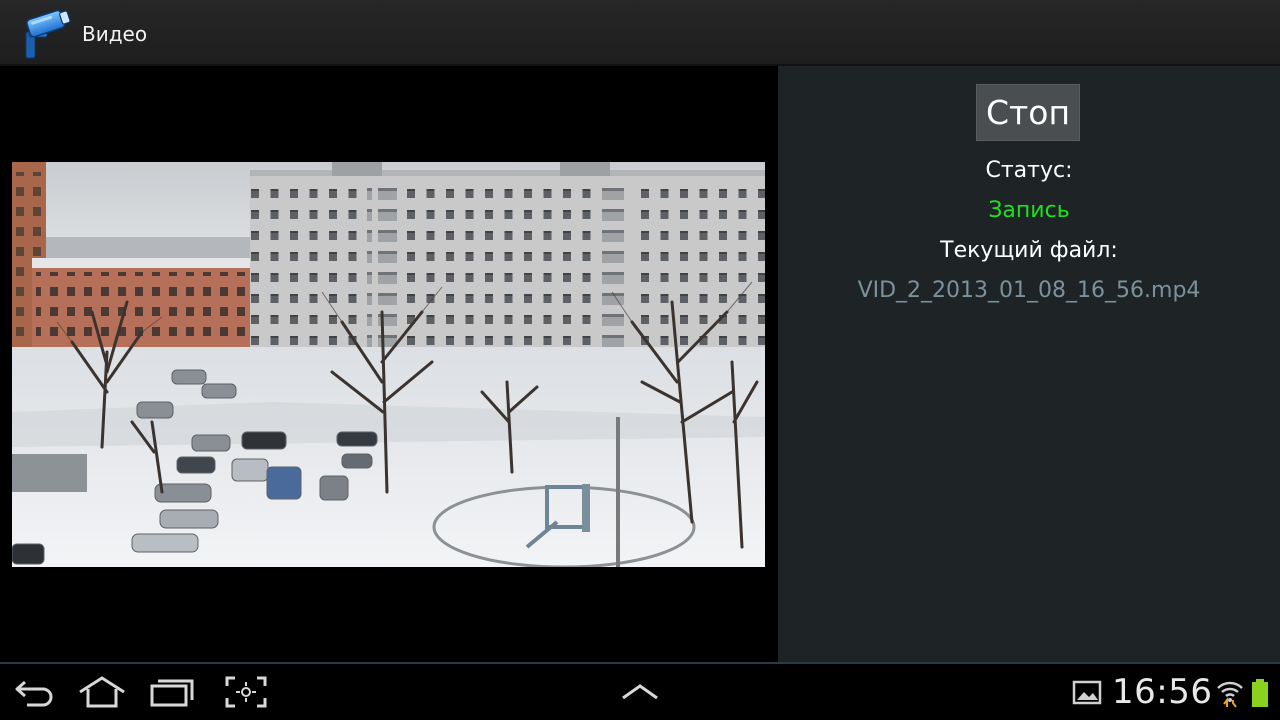 The image size is (1280, 720). I want to click on app-title: Видео, so click(115, 34).